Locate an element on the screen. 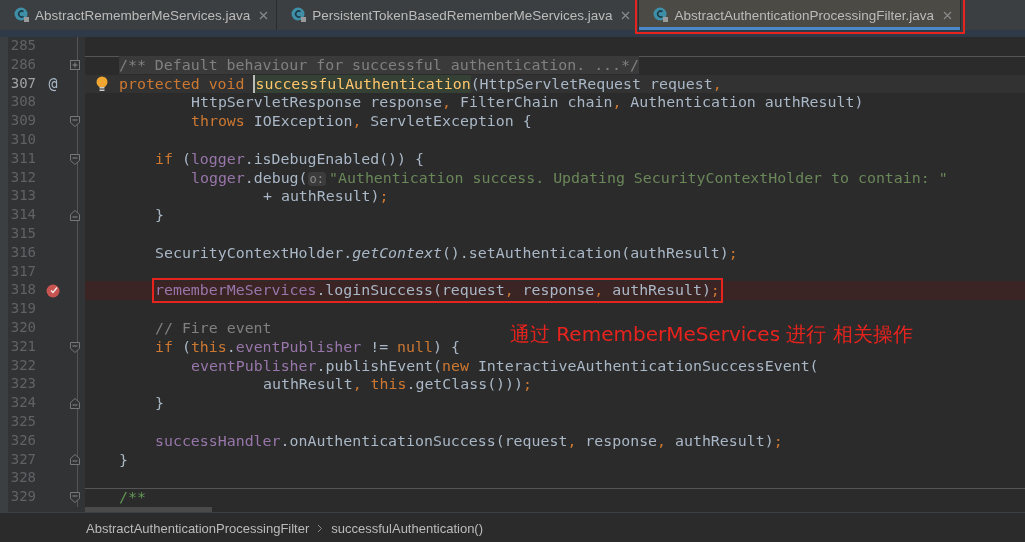 This screenshot has height=542, width=1025. code-line: eventPublisher.publishEvent(new InteractiveAuthenticationSuccessEvent( is located at coordinates (505, 366).